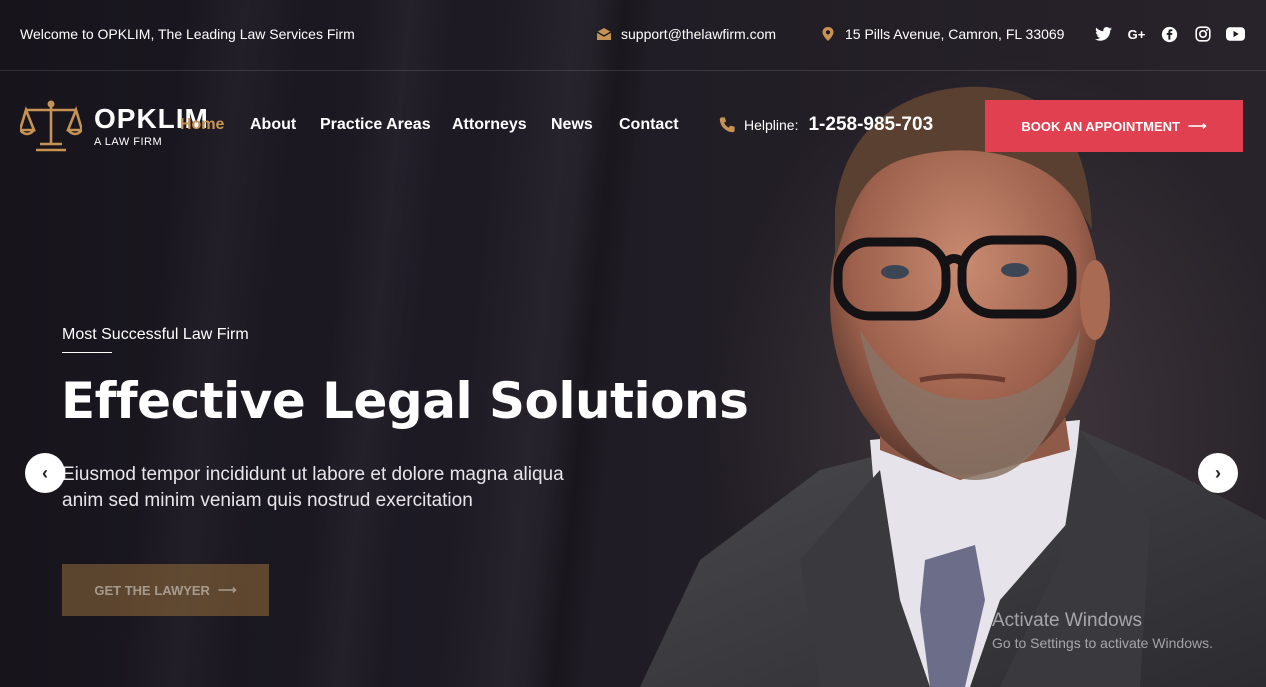  Describe the element at coordinates (649, 125) in the screenshot. I see `nav-item-contact: Contact` at that location.